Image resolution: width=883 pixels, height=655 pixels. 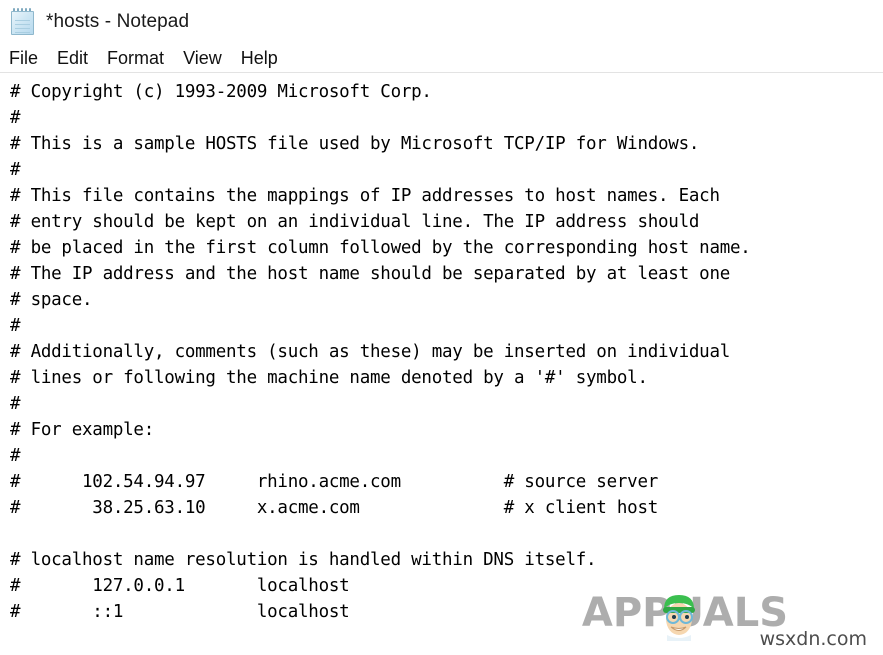 What do you see at coordinates (51, 300) in the screenshot?
I see `text-line: # space.` at bounding box center [51, 300].